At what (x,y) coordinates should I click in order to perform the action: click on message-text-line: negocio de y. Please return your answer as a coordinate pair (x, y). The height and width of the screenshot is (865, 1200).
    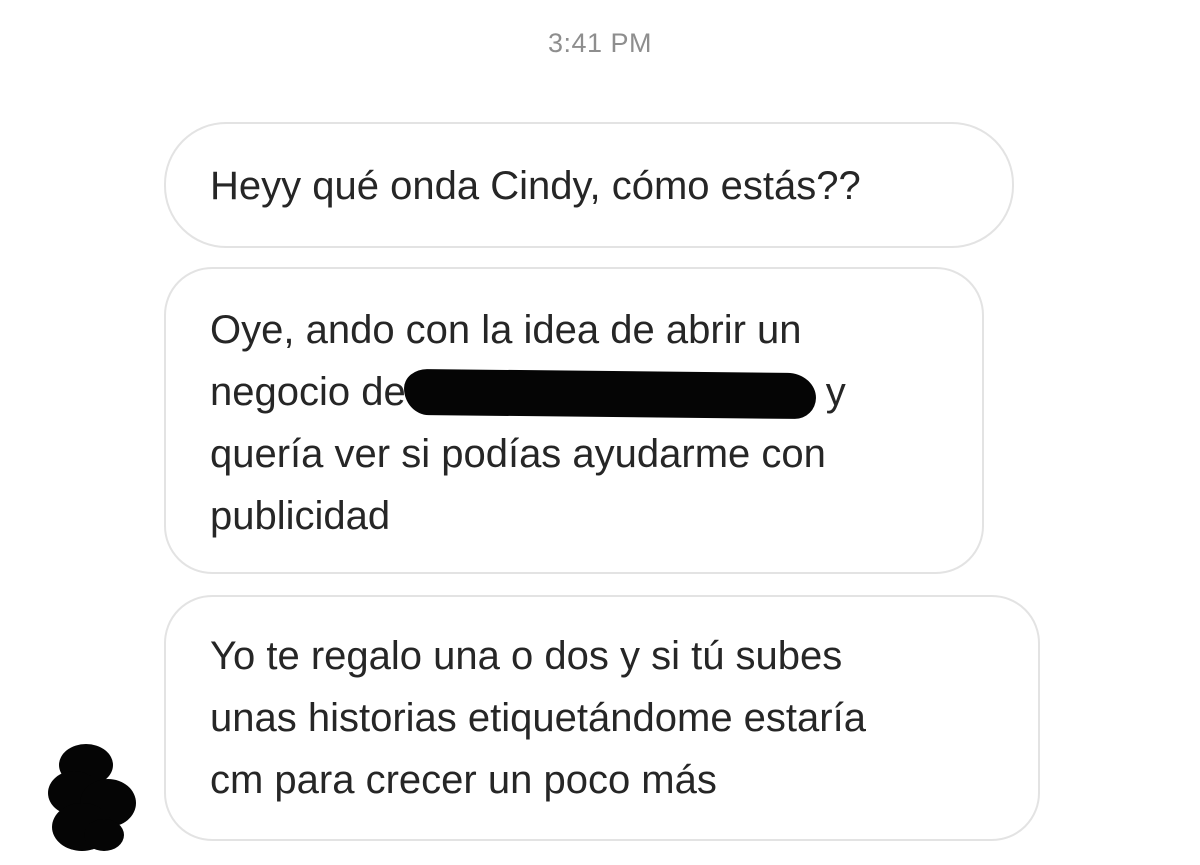
    Looking at the image, I should click on (574, 392).